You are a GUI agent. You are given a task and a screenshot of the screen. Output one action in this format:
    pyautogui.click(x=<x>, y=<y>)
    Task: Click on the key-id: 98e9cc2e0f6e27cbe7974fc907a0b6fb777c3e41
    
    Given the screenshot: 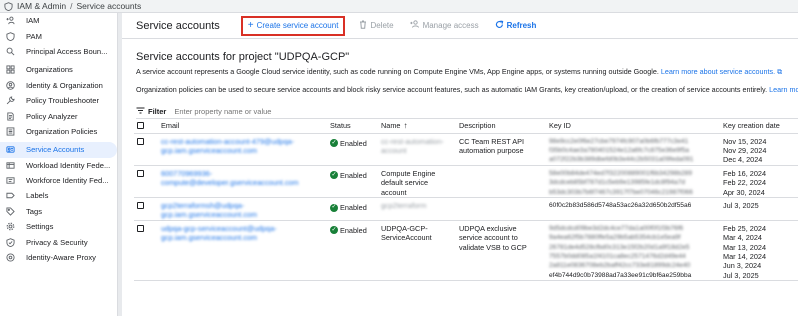 What is the action you would take?
    pyautogui.click(x=619, y=141)
    